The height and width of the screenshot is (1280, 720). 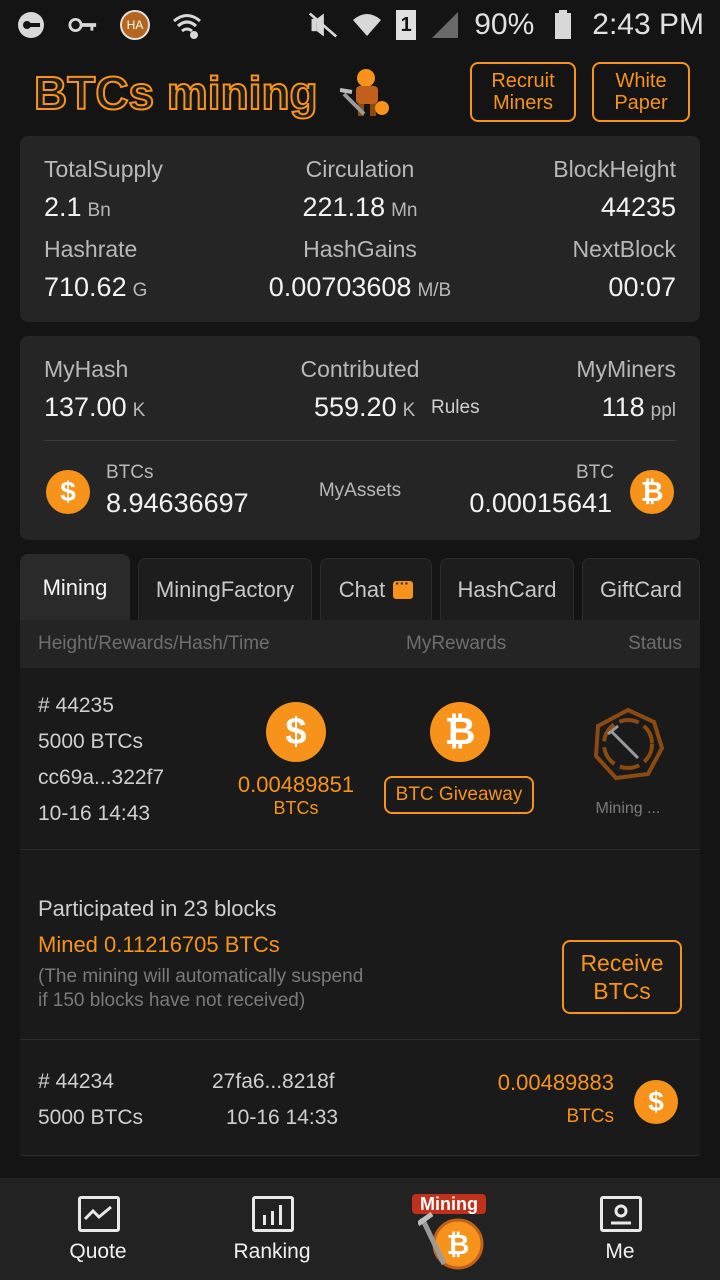 I want to click on suspend-note-line2: if 150 blocks have not received), so click(x=172, y=1000).